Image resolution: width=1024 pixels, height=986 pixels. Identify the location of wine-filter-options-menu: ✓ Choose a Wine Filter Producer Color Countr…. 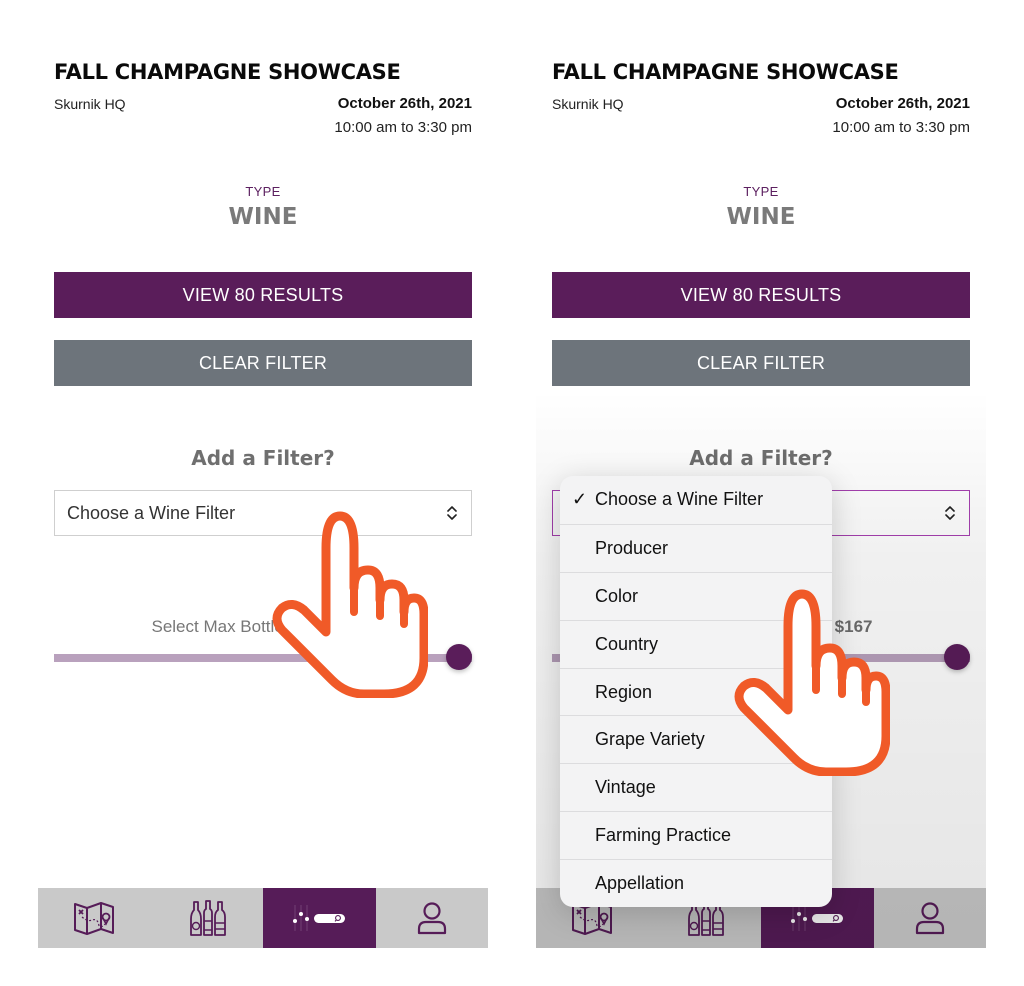
(696, 692).